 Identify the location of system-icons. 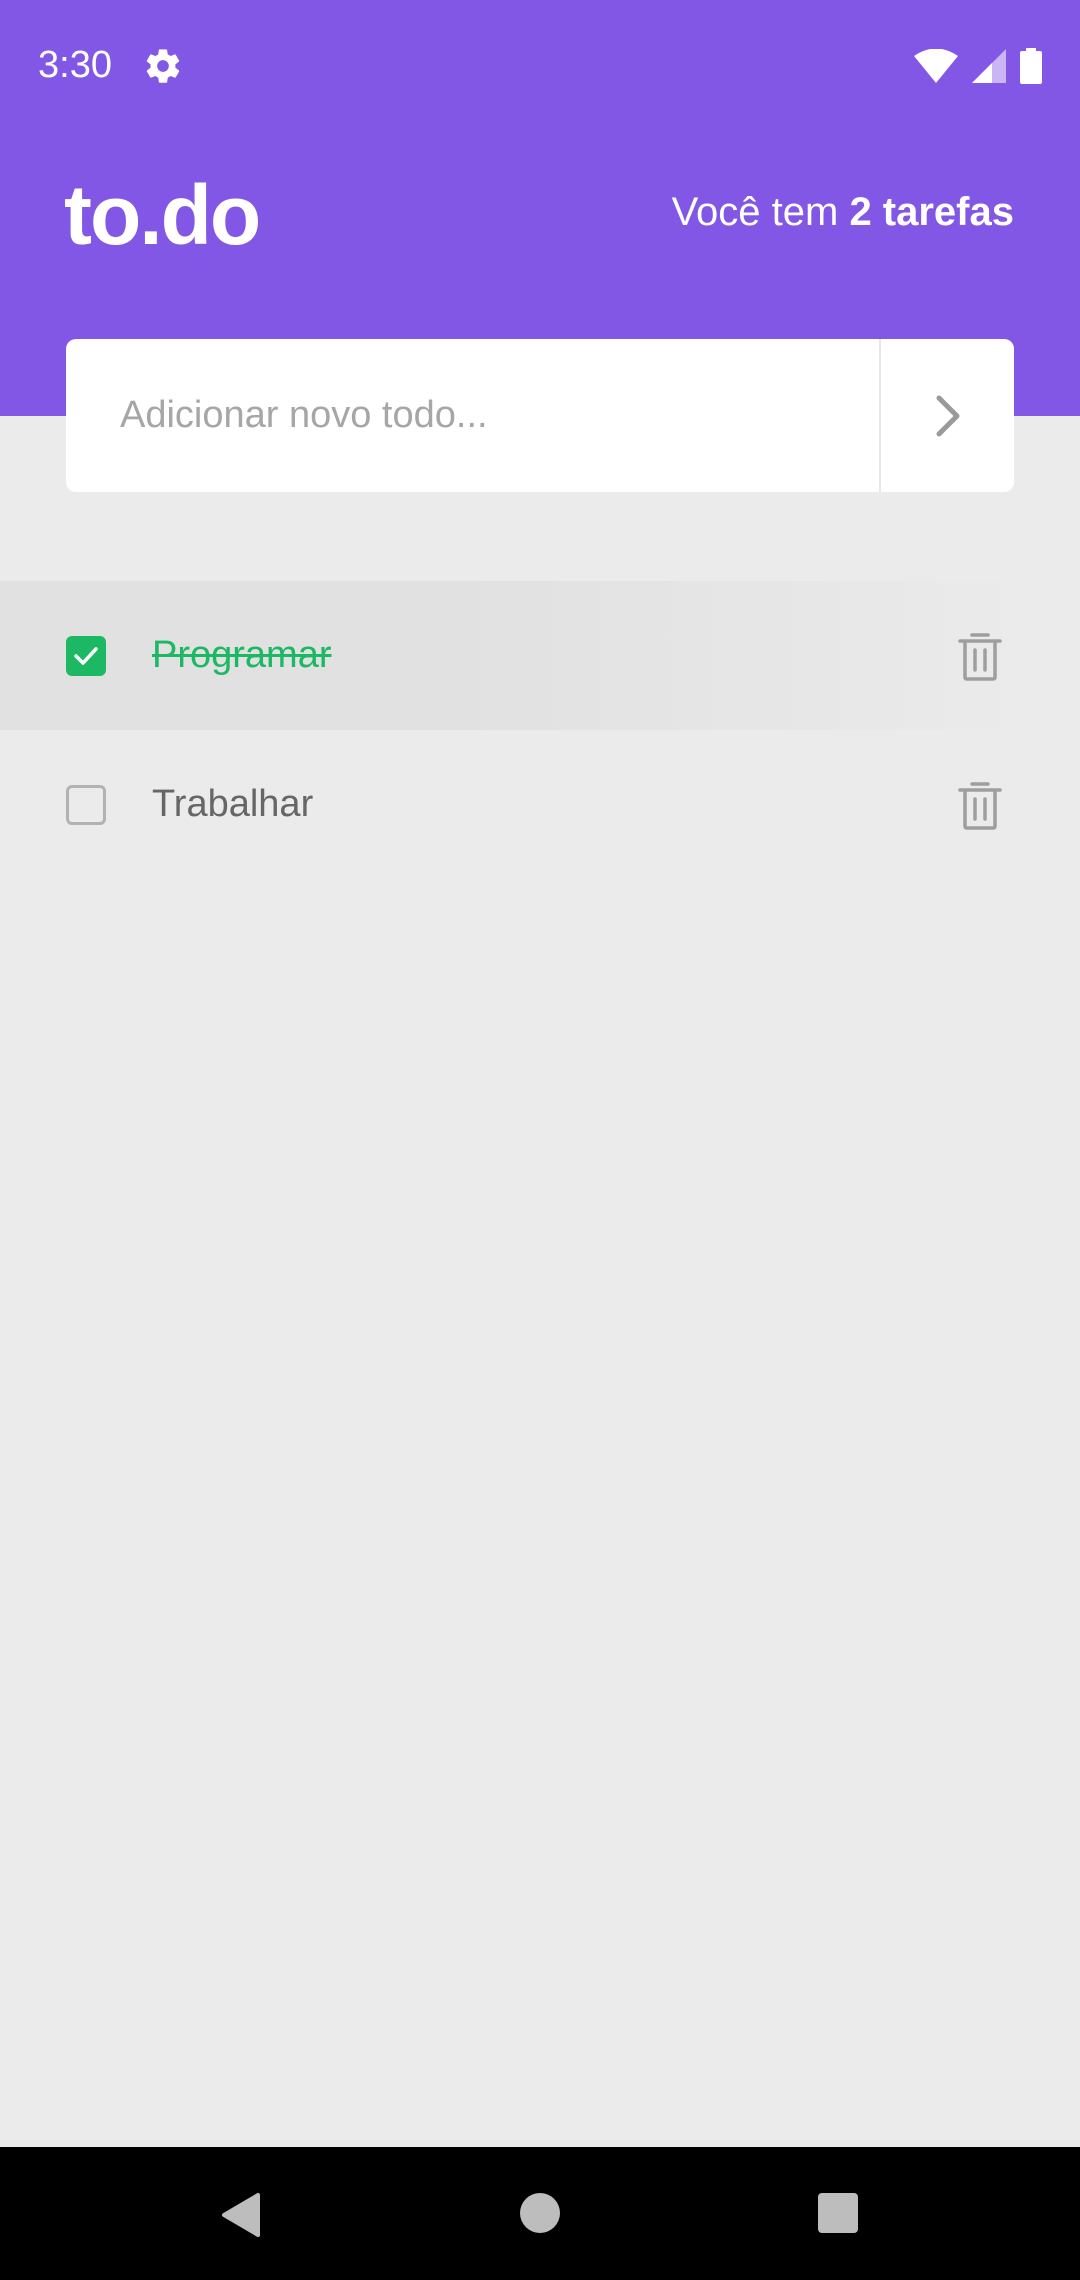
(978, 66).